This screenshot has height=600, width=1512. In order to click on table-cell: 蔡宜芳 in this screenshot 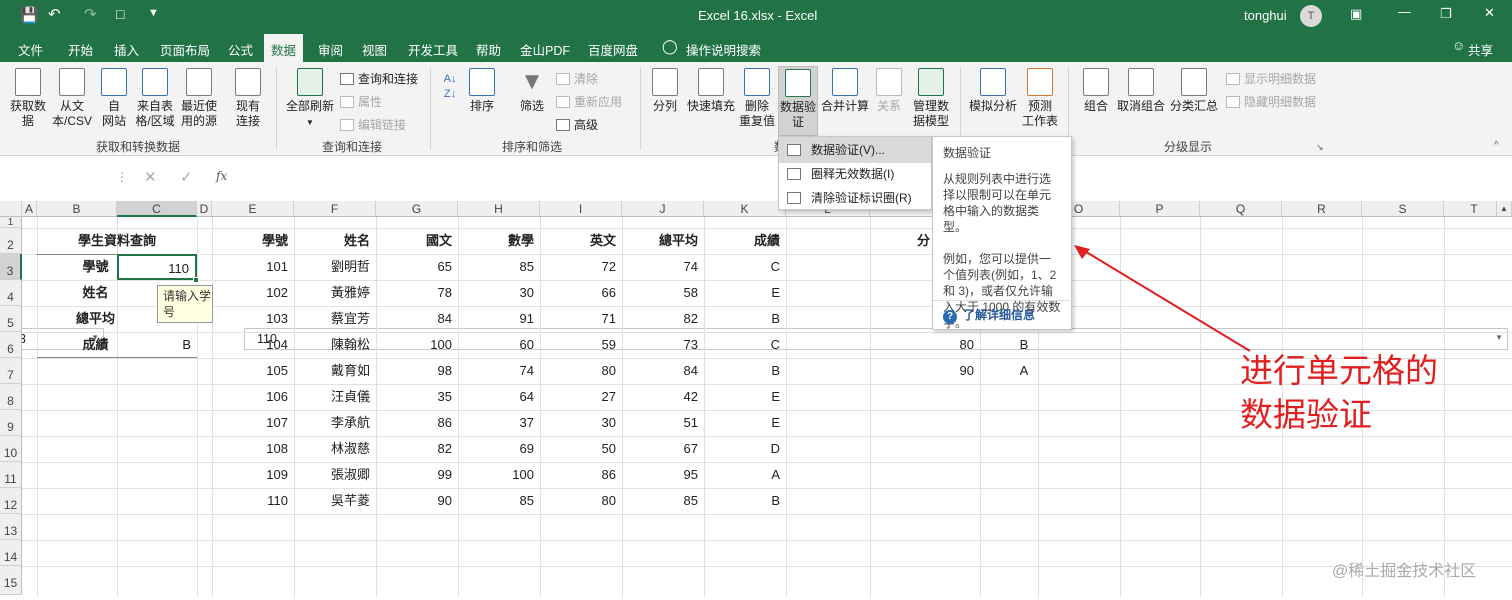, I will do `click(335, 319)`.